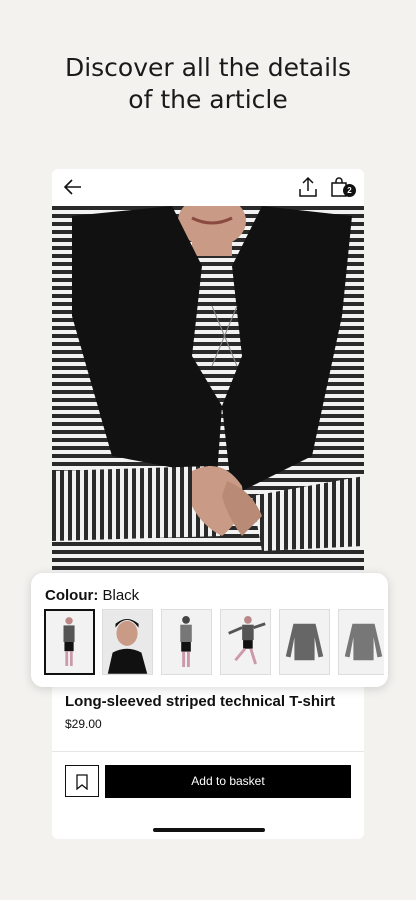  Describe the element at coordinates (208, 751) in the screenshot. I see `divider` at that location.